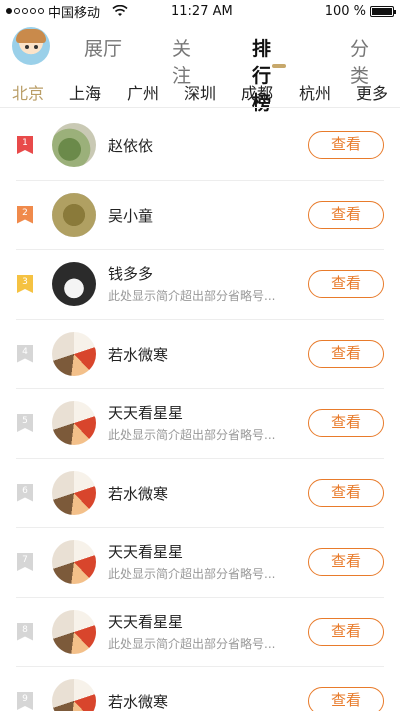 This screenshot has height=711, width=400. I want to click on carrier-name: 中国移动, so click(74, 13).